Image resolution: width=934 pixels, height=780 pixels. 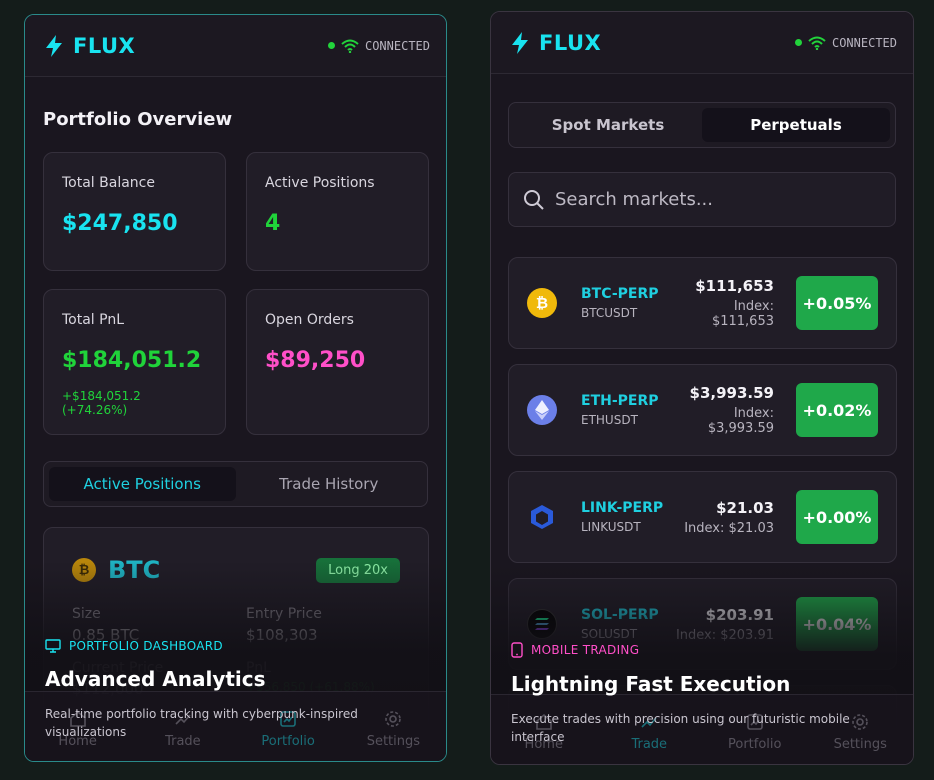 I want to click on market-pair: SOLUSDT, so click(x=609, y=634).